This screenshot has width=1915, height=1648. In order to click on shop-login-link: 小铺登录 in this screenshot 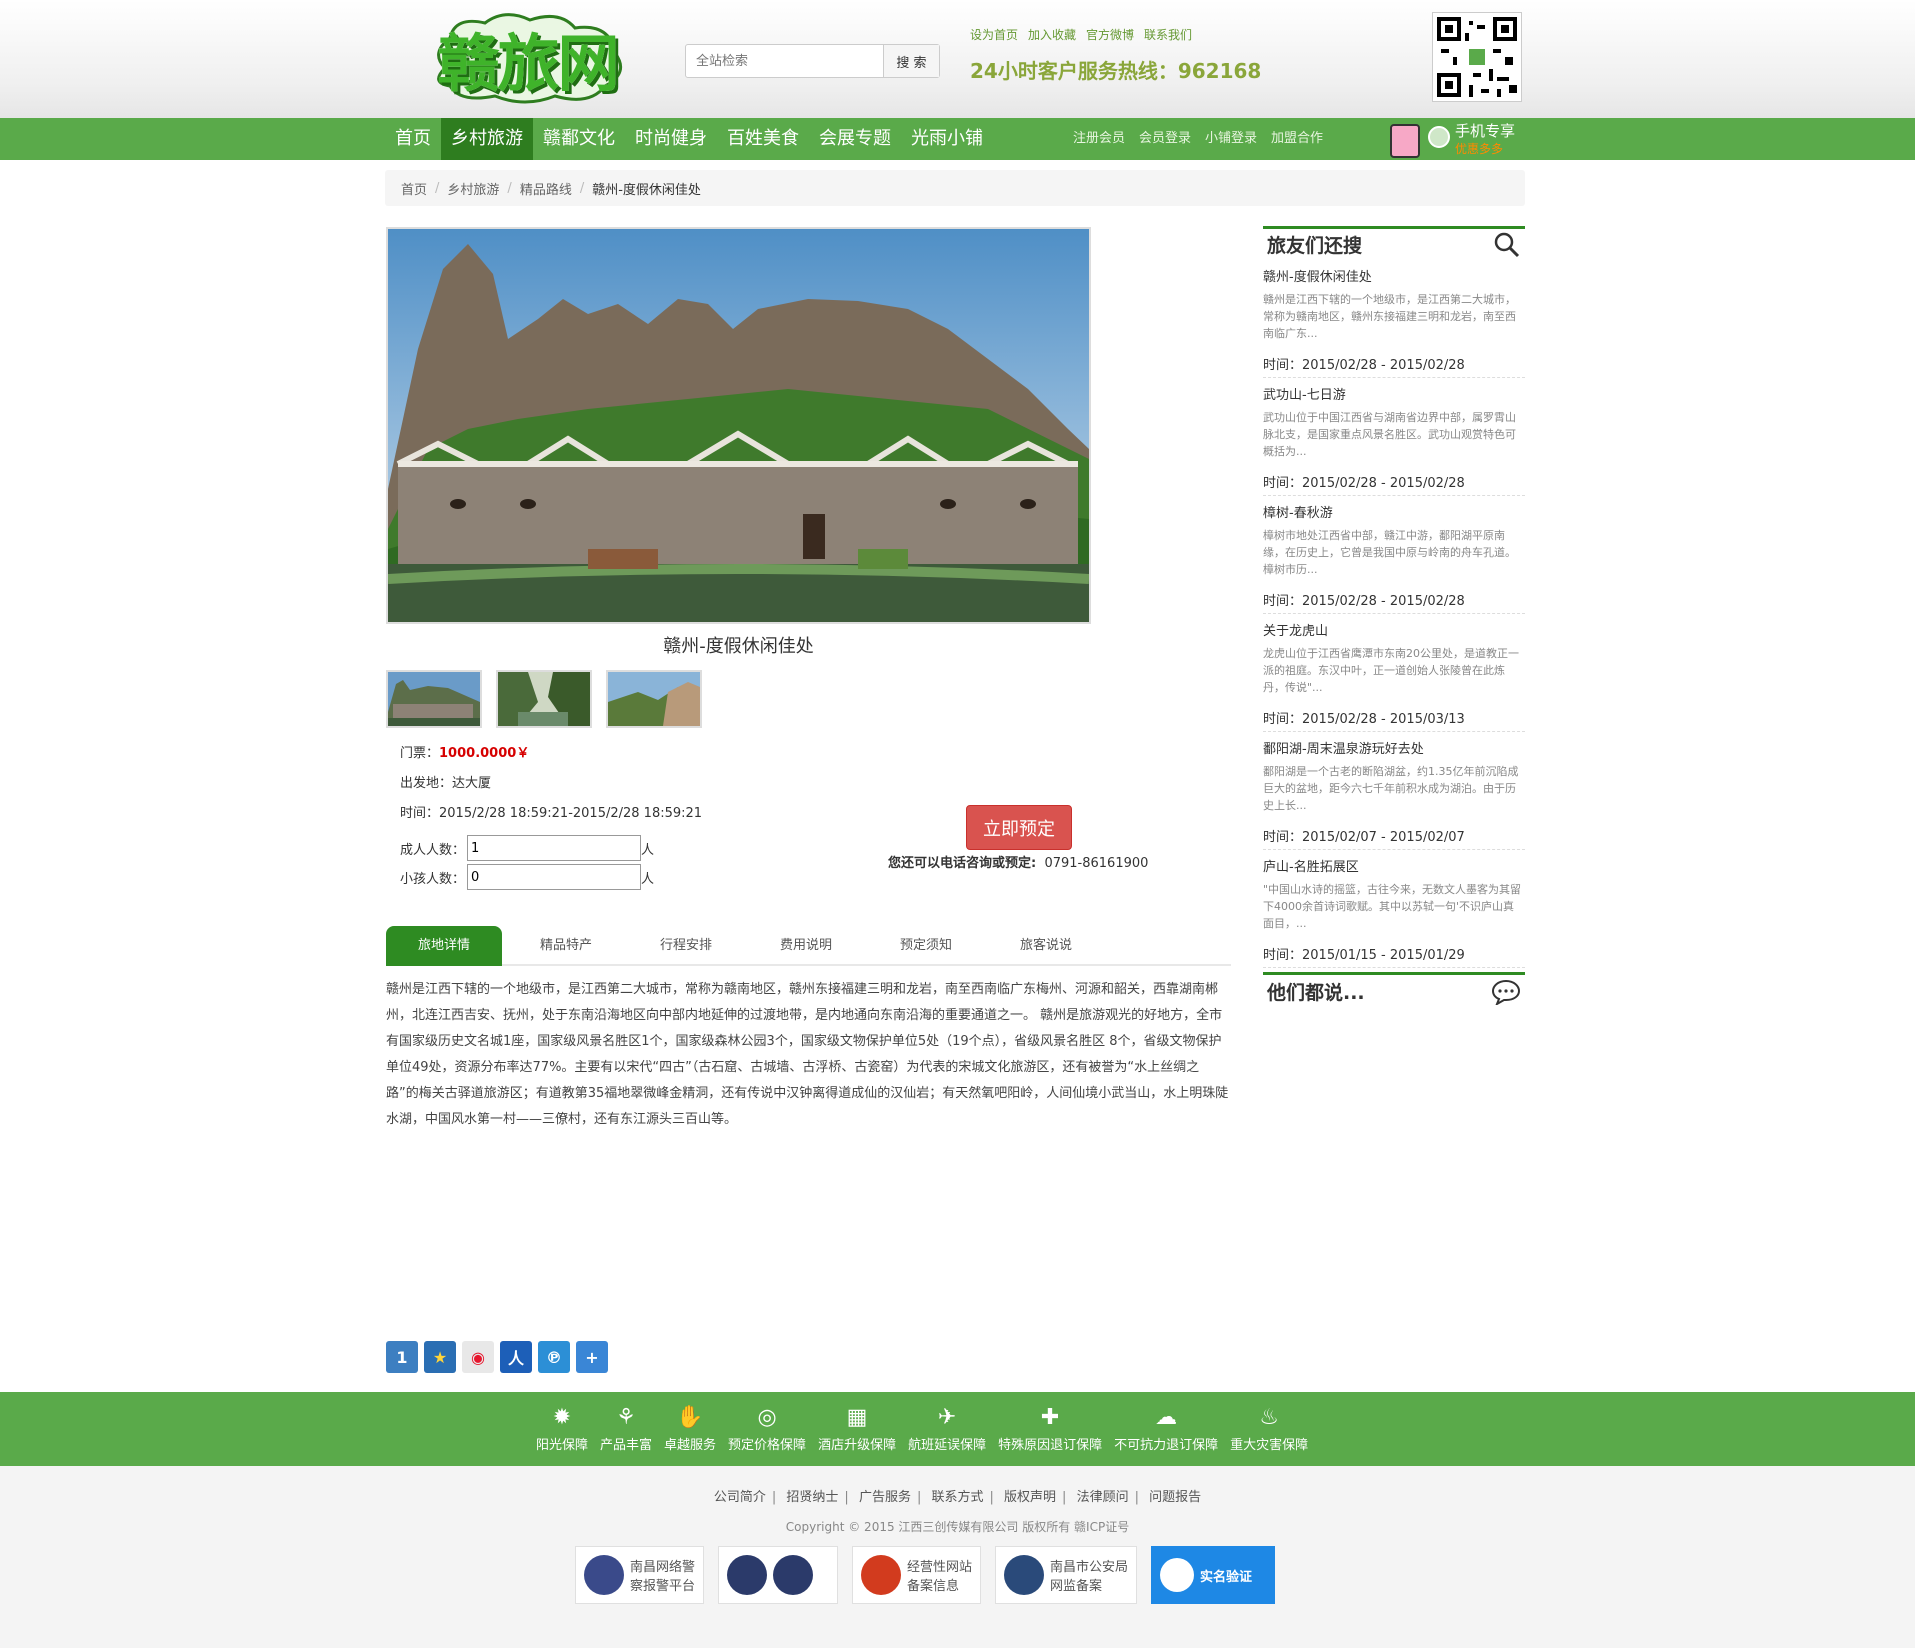, I will do `click(1231, 139)`.